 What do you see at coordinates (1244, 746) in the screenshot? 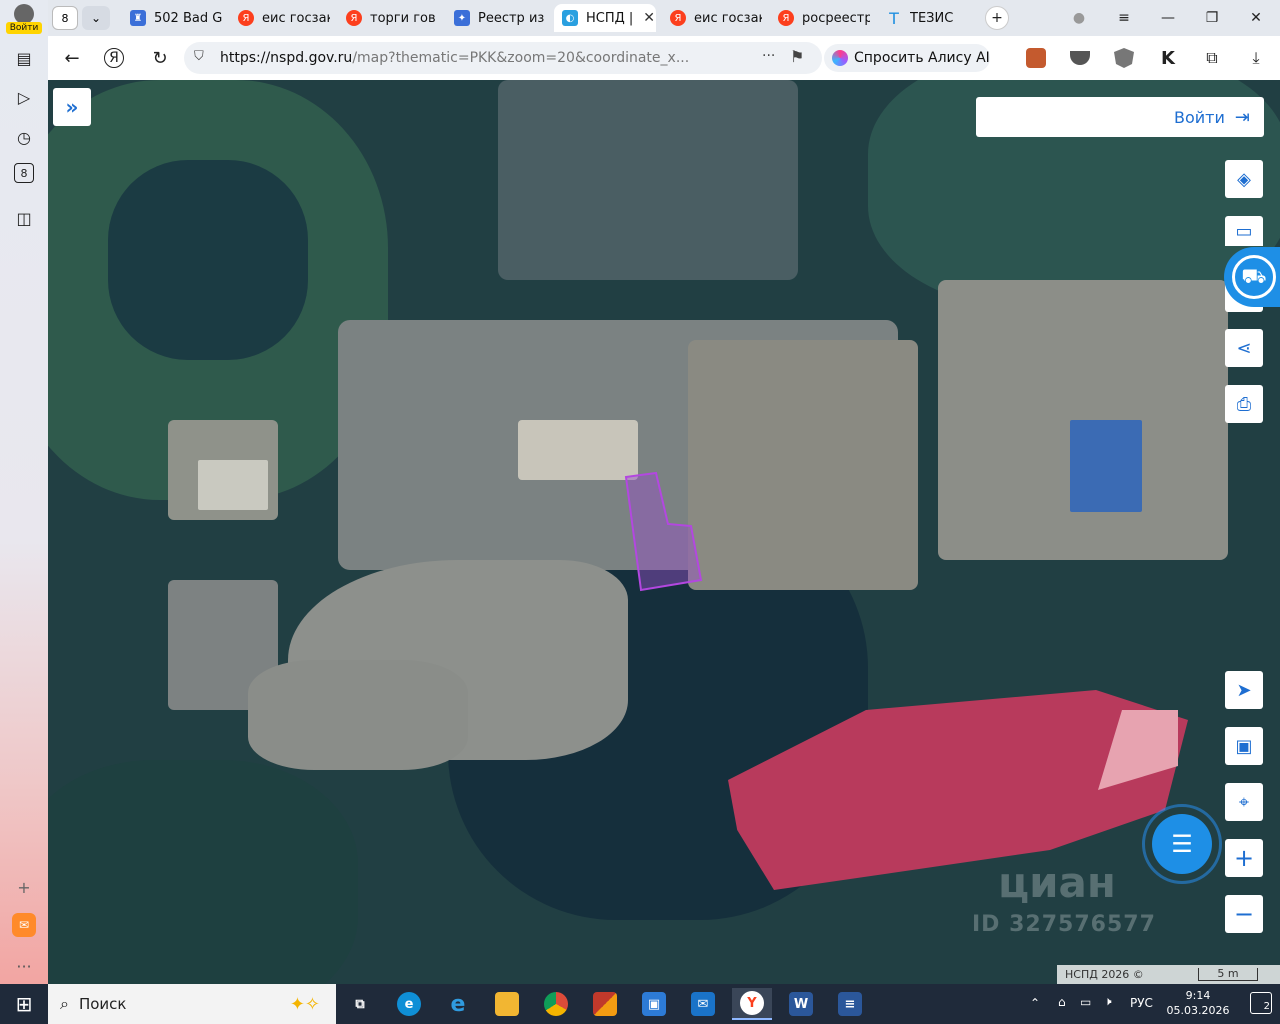
I see `minimap-icon: ▣` at bounding box center [1244, 746].